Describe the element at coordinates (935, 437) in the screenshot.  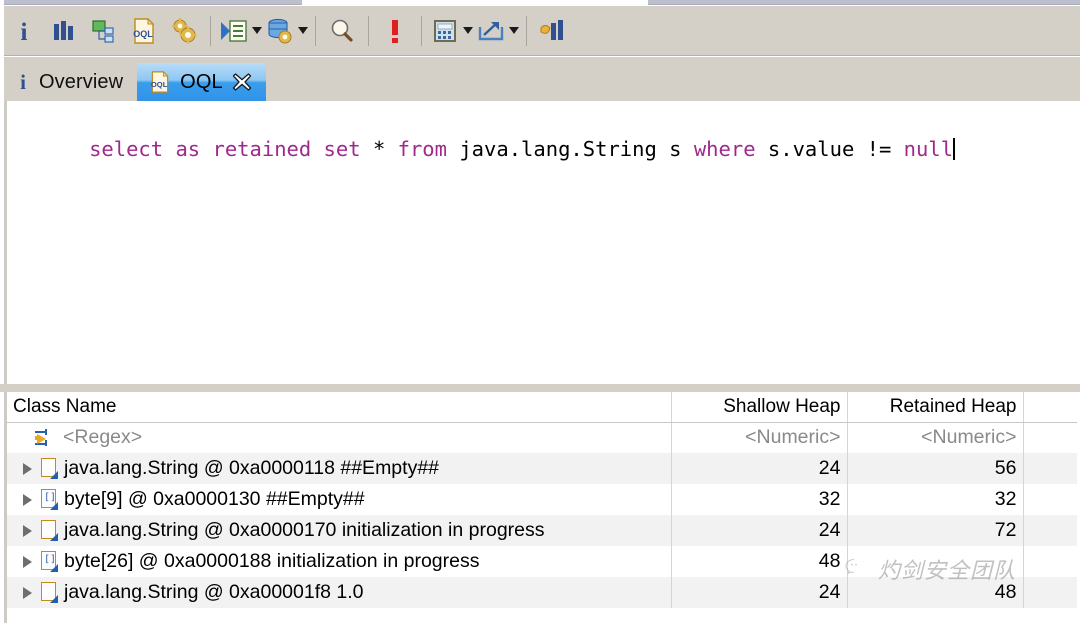
I see `filter-cell-retained-heap: <Numeric>` at that location.